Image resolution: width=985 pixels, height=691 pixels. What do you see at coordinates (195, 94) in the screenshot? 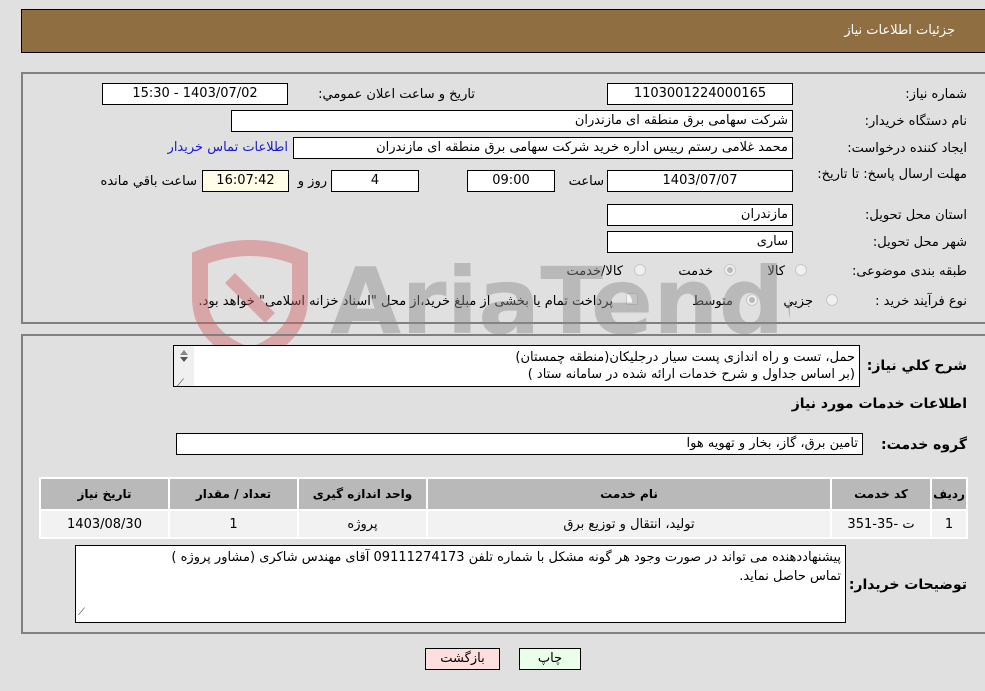
I see `announce-datetime-field: 1403/07/02 - 15:30` at bounding box center [195, 94].